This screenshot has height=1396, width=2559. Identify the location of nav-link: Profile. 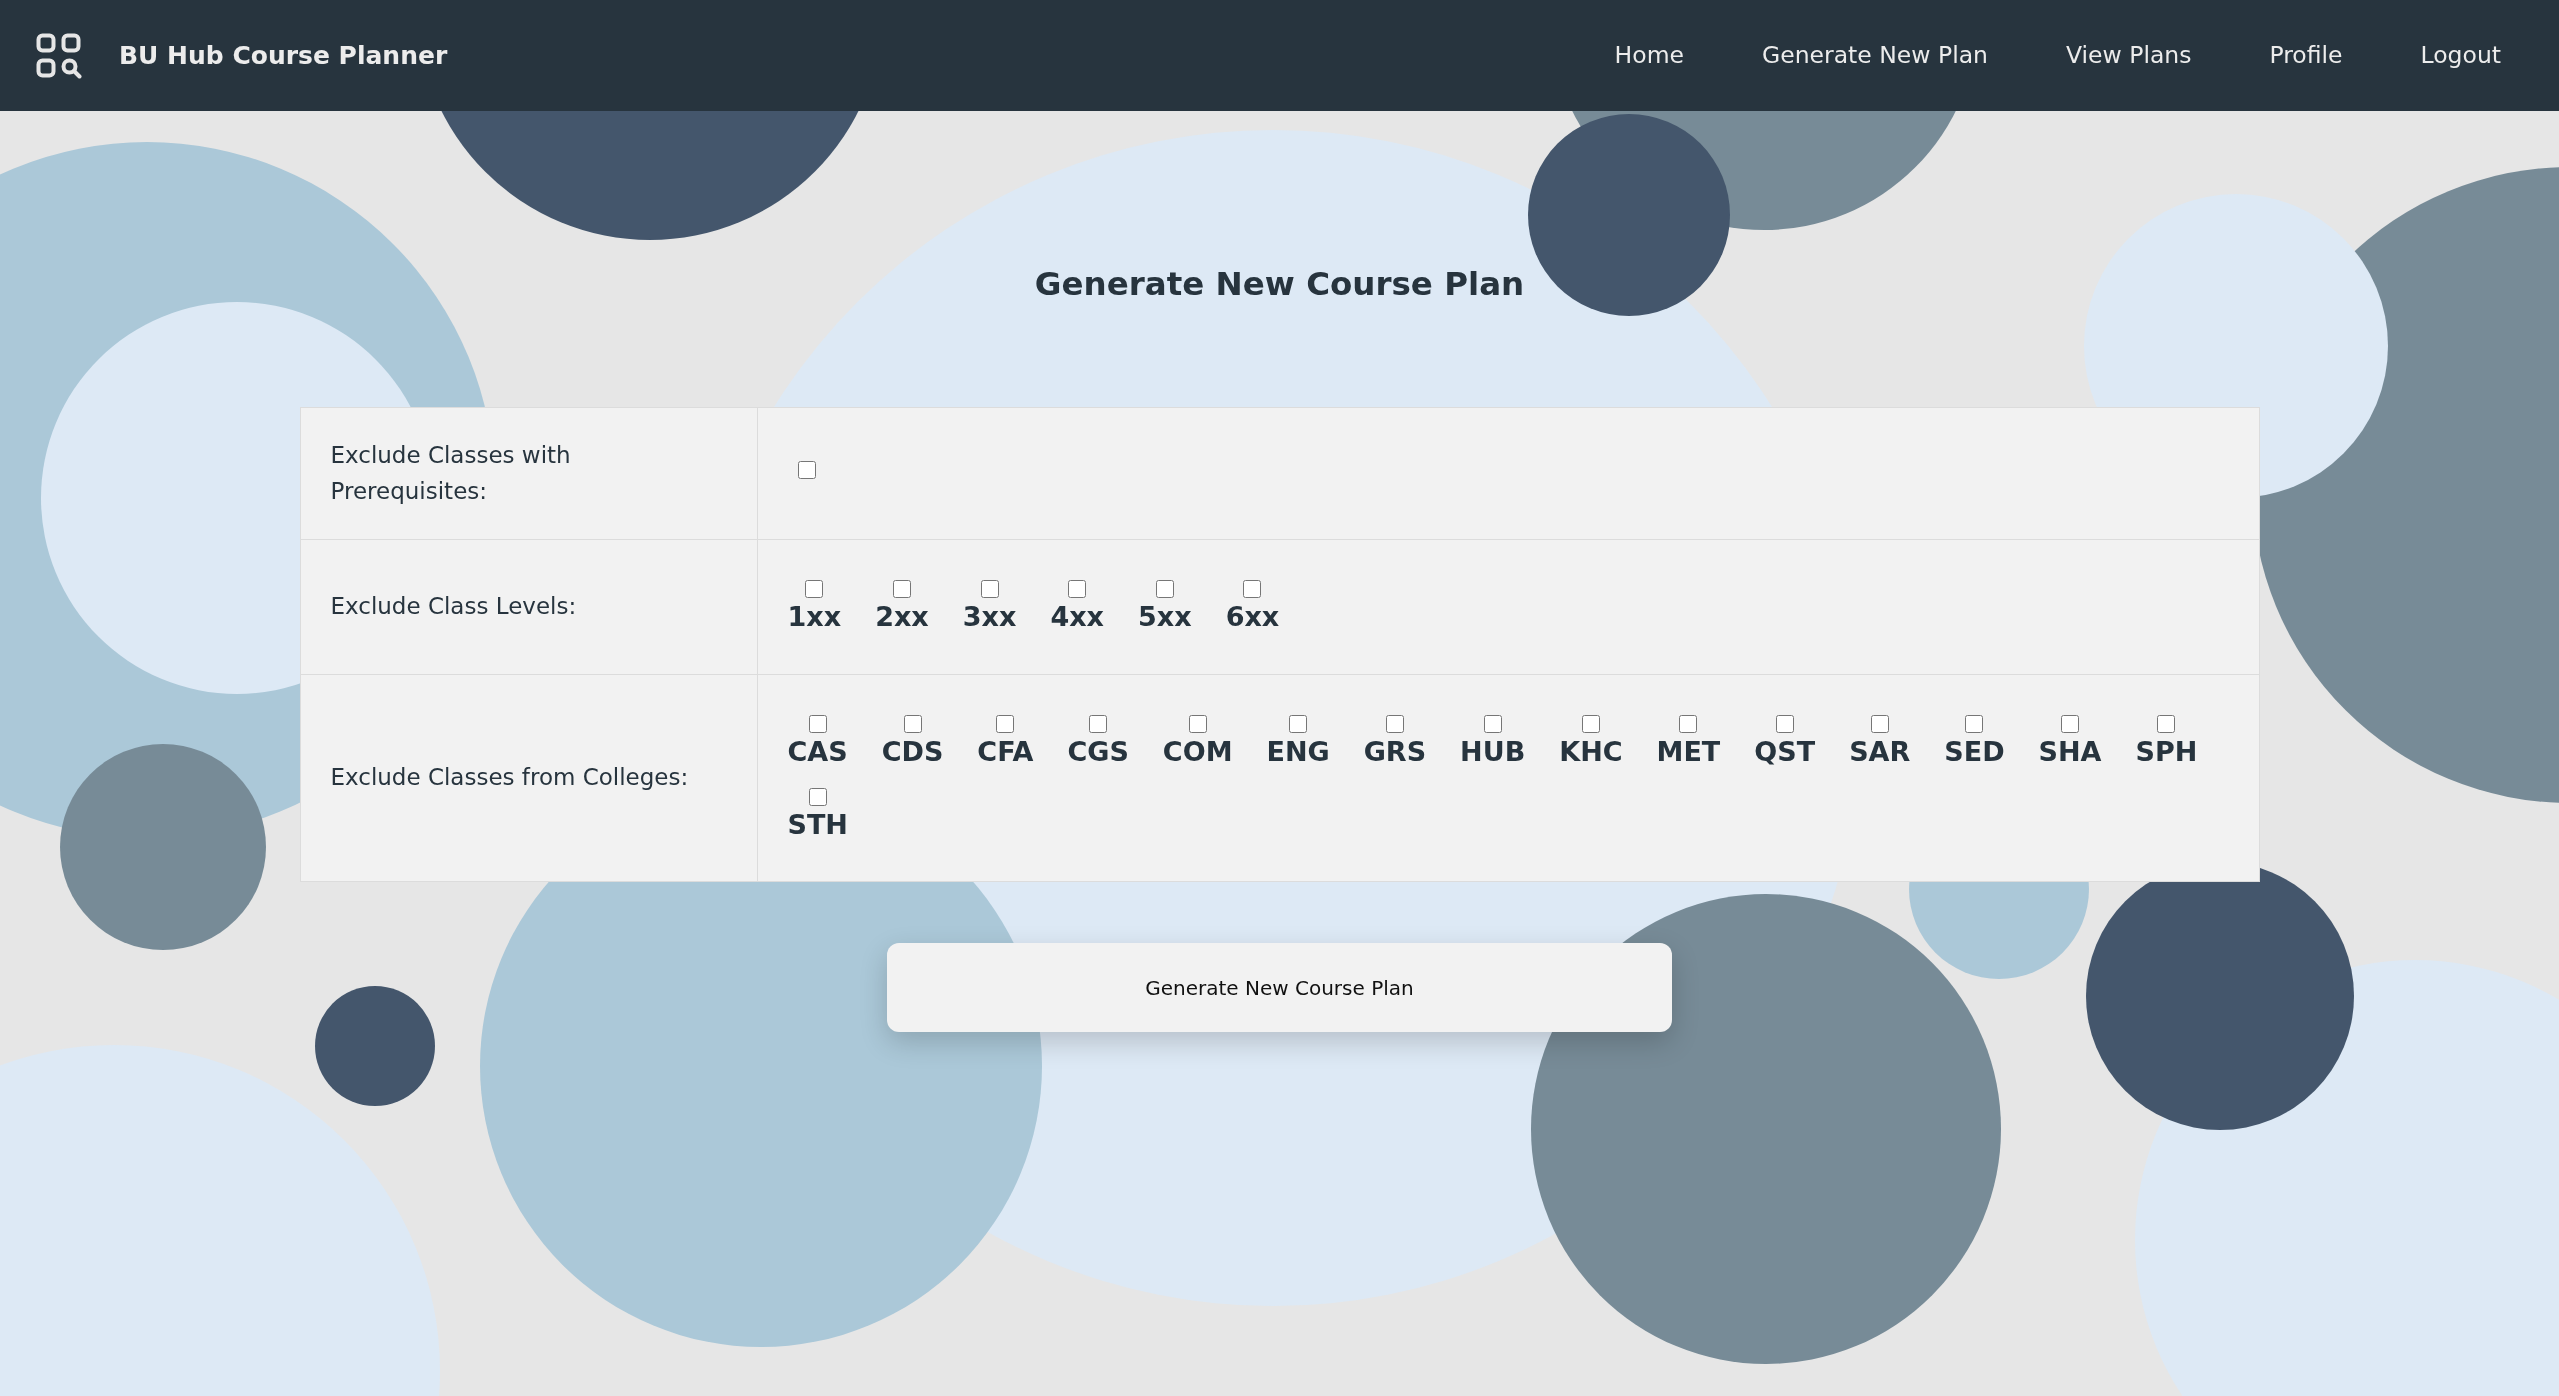
(2306, 55).